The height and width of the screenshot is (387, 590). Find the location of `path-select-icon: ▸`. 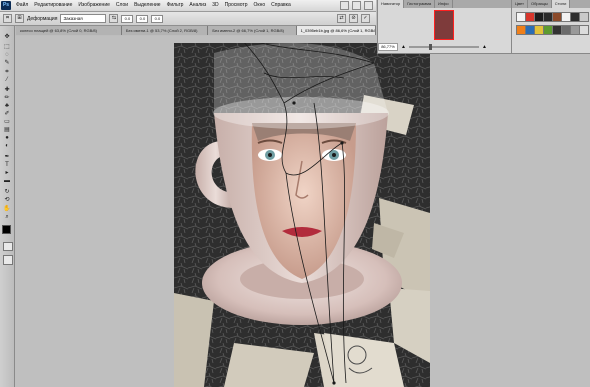

path-select-icon: ▸ is located at coordinates (7, 173).